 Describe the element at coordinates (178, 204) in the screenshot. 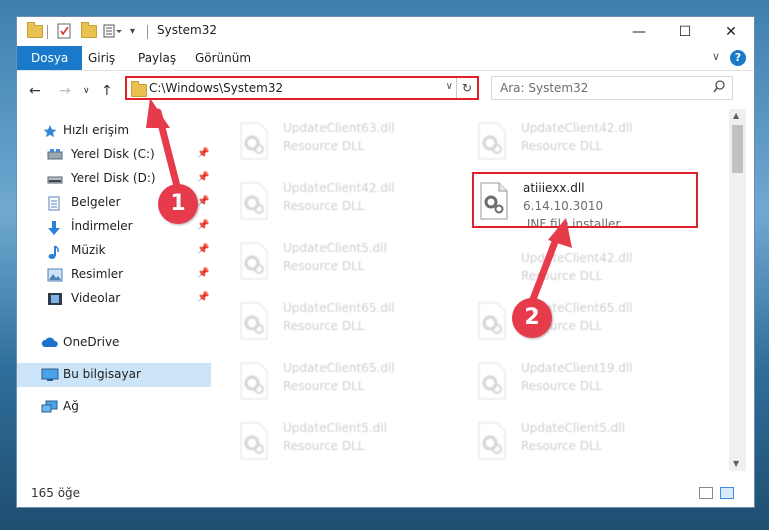

I see `callout-step-1: 1` at that location.